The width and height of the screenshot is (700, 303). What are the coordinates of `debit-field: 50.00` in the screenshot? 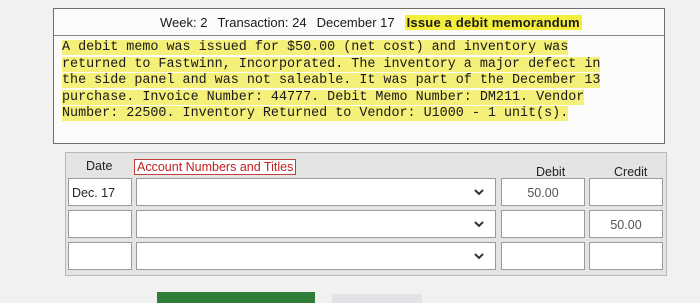 It's located at (543, 192).